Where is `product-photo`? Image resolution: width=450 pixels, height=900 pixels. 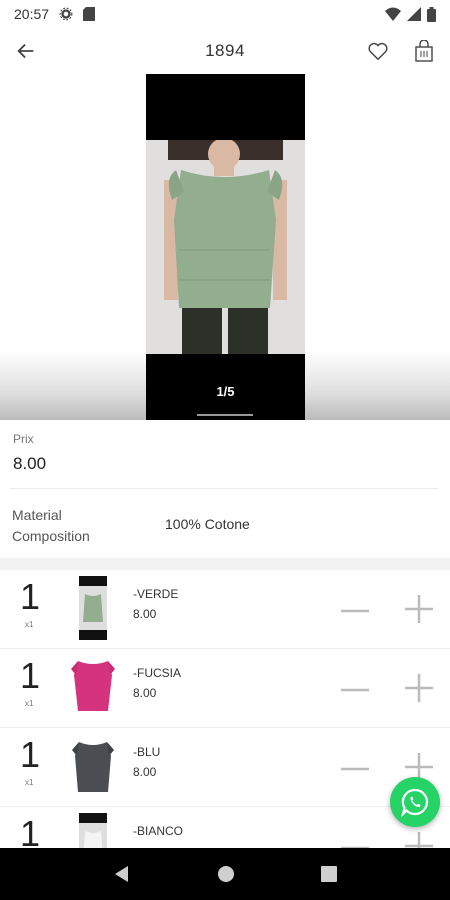
product-photo is located at coordinates (225, 247).